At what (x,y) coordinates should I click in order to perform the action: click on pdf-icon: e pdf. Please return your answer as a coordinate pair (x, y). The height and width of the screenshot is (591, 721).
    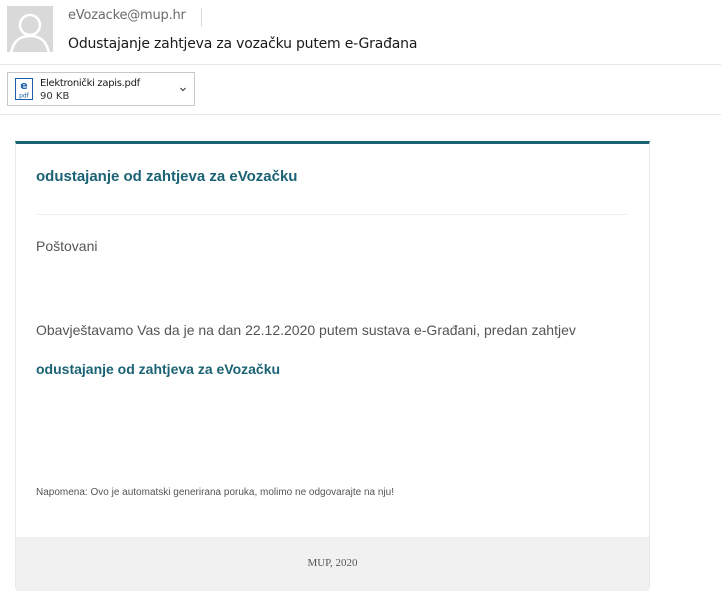
    Looking at the image, I should click on (24, 89).